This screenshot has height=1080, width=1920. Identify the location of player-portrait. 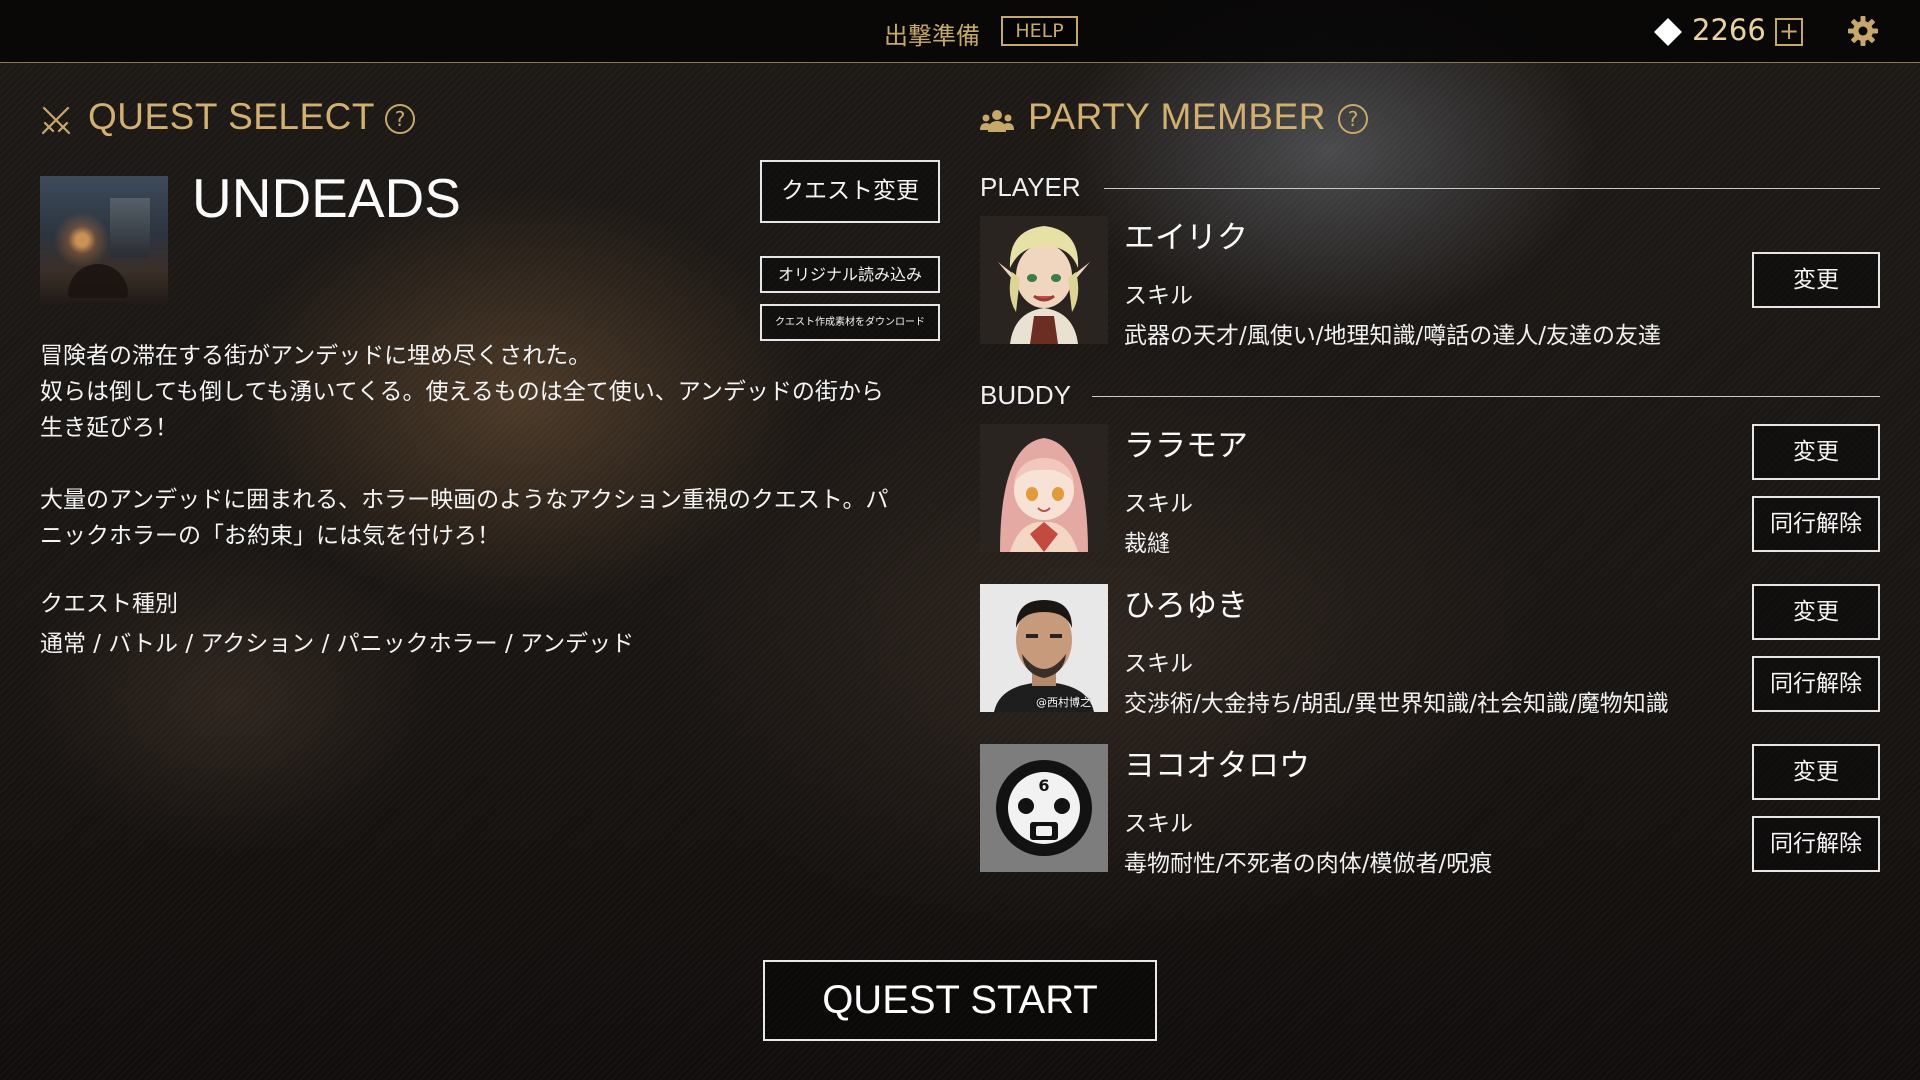
(1044, 280).